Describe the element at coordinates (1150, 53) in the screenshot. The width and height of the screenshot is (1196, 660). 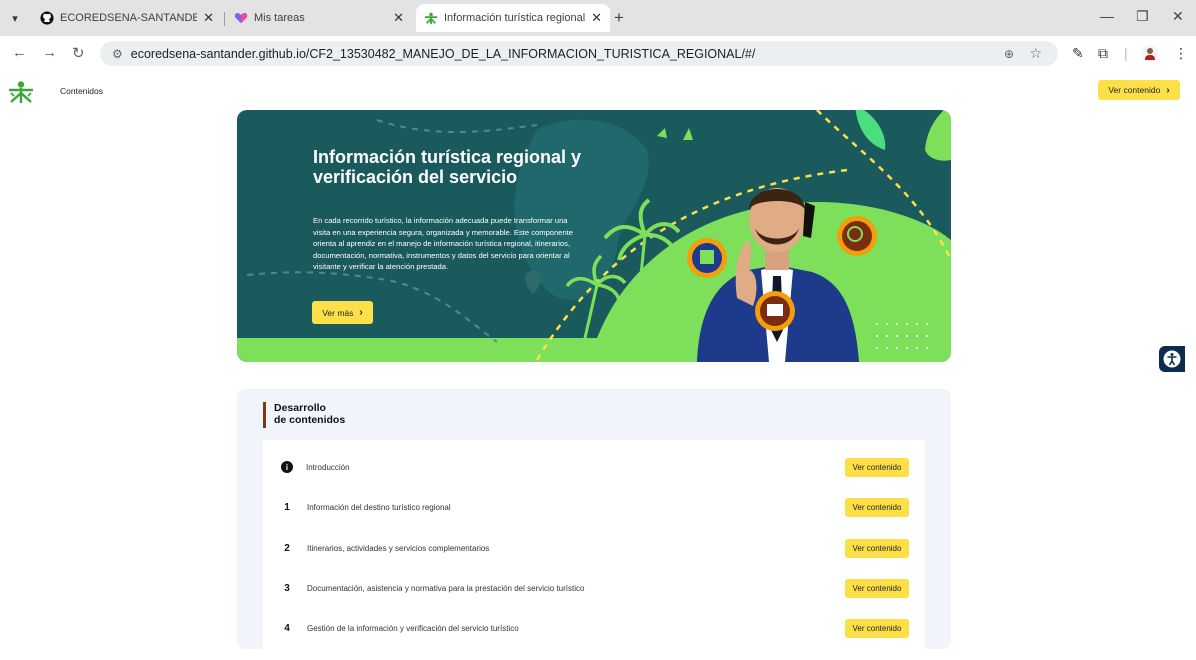
I see `profile-avatar-icon` at that location.